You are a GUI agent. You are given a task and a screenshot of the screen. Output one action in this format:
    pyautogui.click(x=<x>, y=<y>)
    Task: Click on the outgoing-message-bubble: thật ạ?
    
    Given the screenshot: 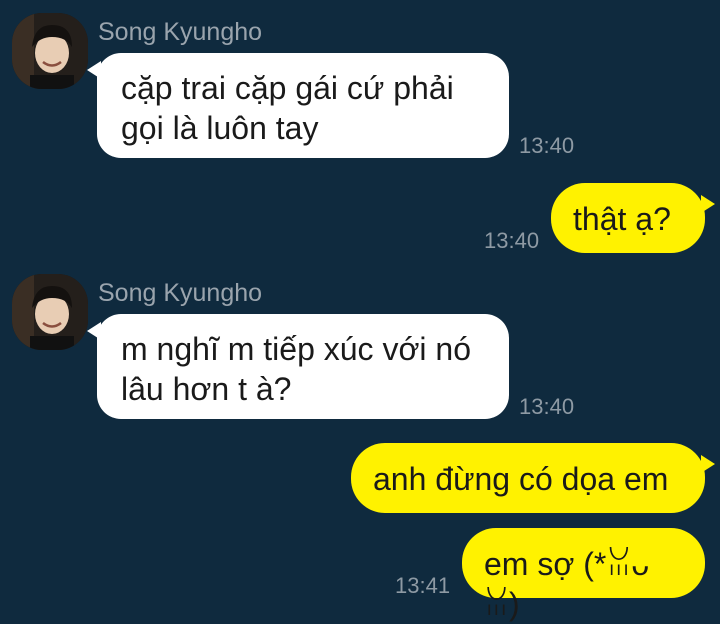 What is the action you would take?
    pyautogui.click(x=633, y=218)
    